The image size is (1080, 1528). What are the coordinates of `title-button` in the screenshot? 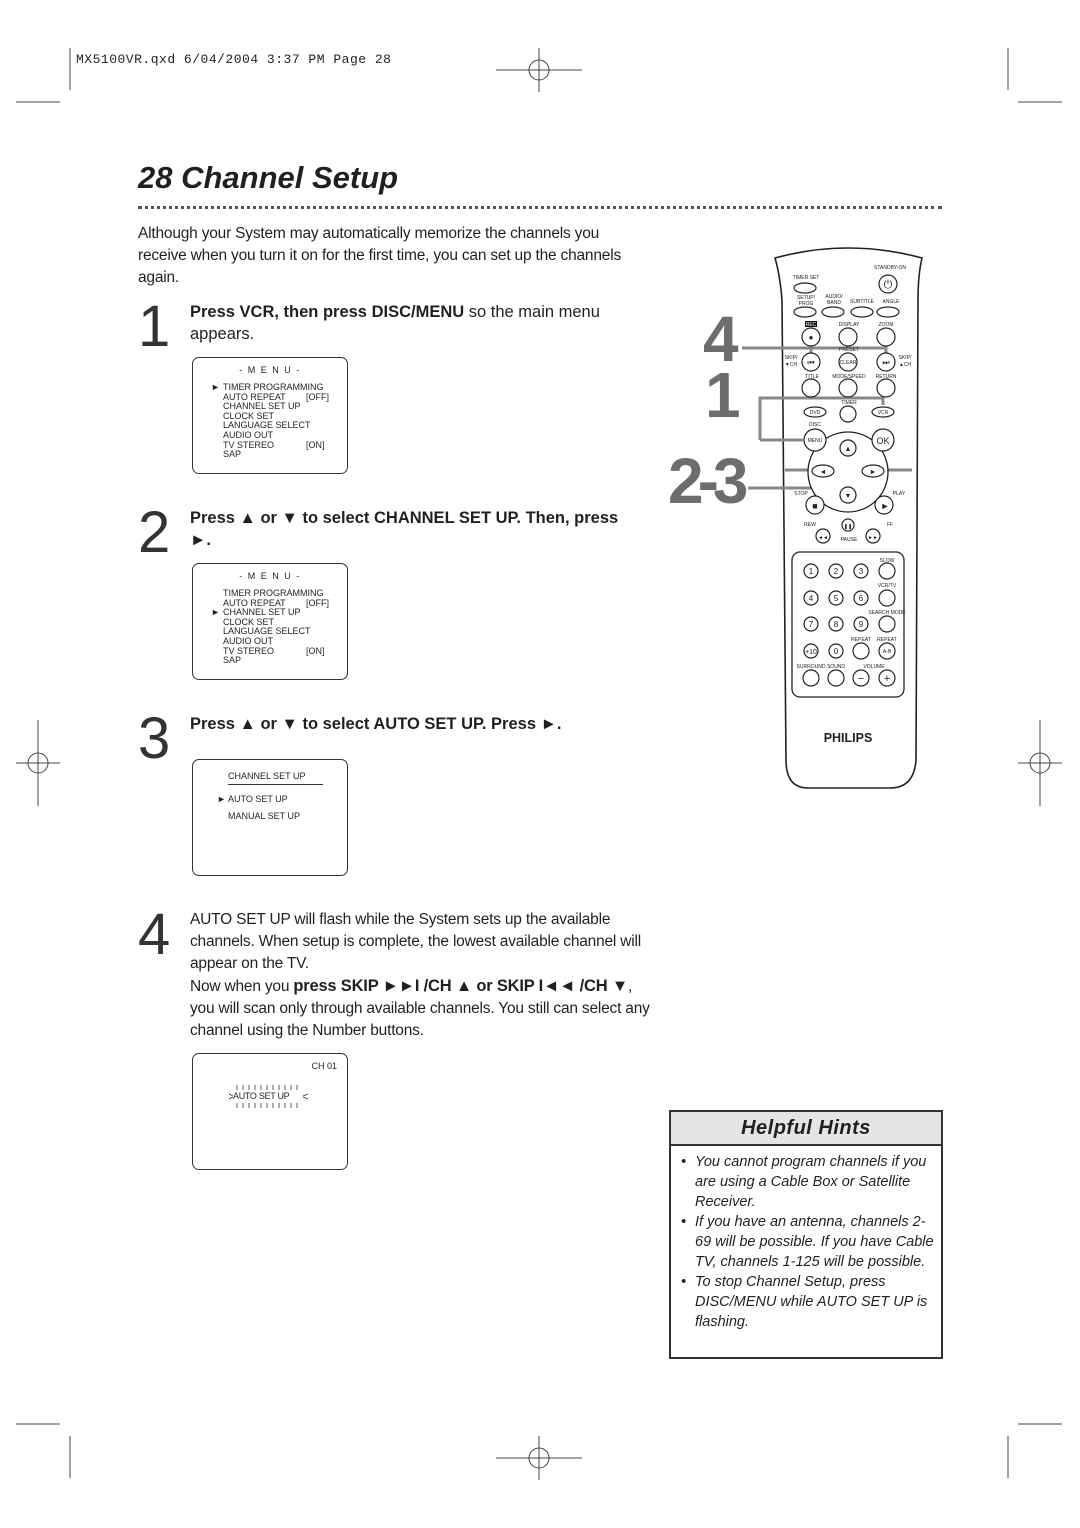 It's located at (811, 388).